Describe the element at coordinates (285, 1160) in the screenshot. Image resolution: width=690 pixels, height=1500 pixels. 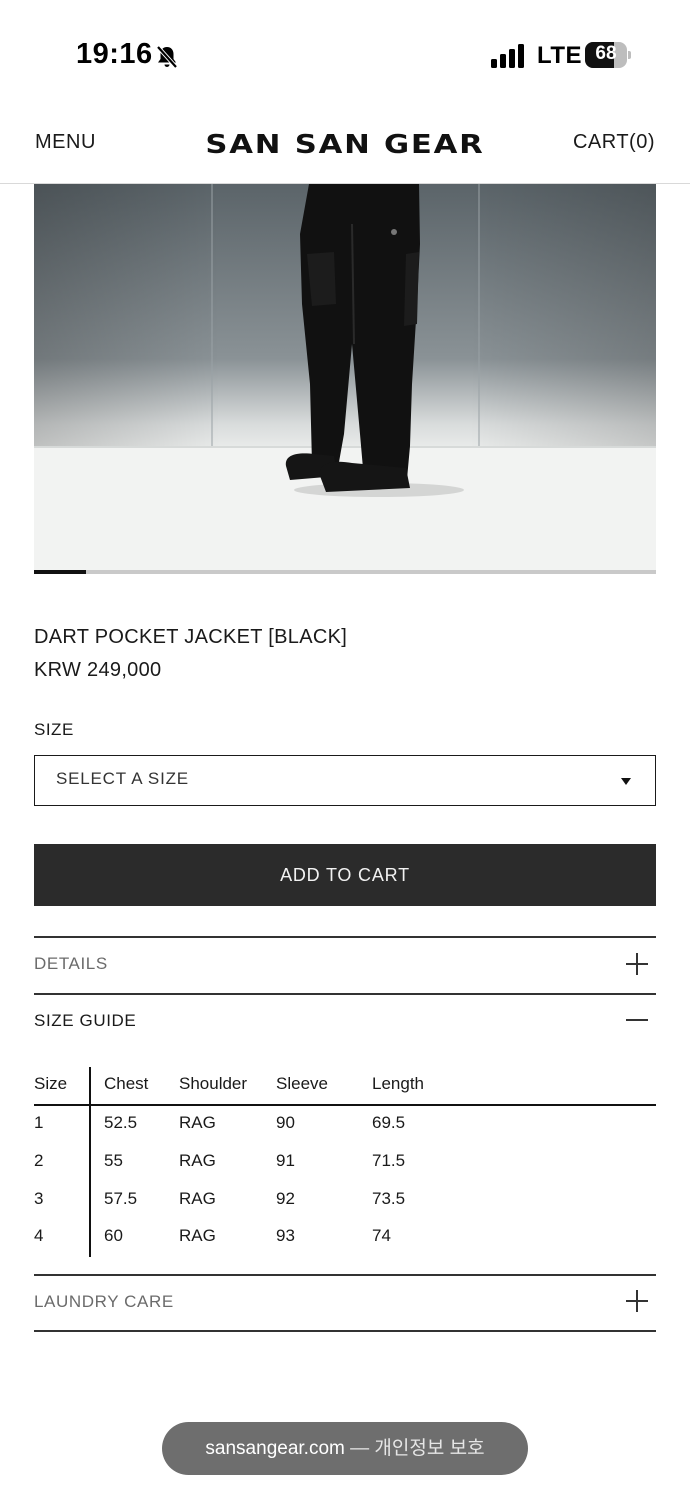
I see `table-cell: 91` at that location.